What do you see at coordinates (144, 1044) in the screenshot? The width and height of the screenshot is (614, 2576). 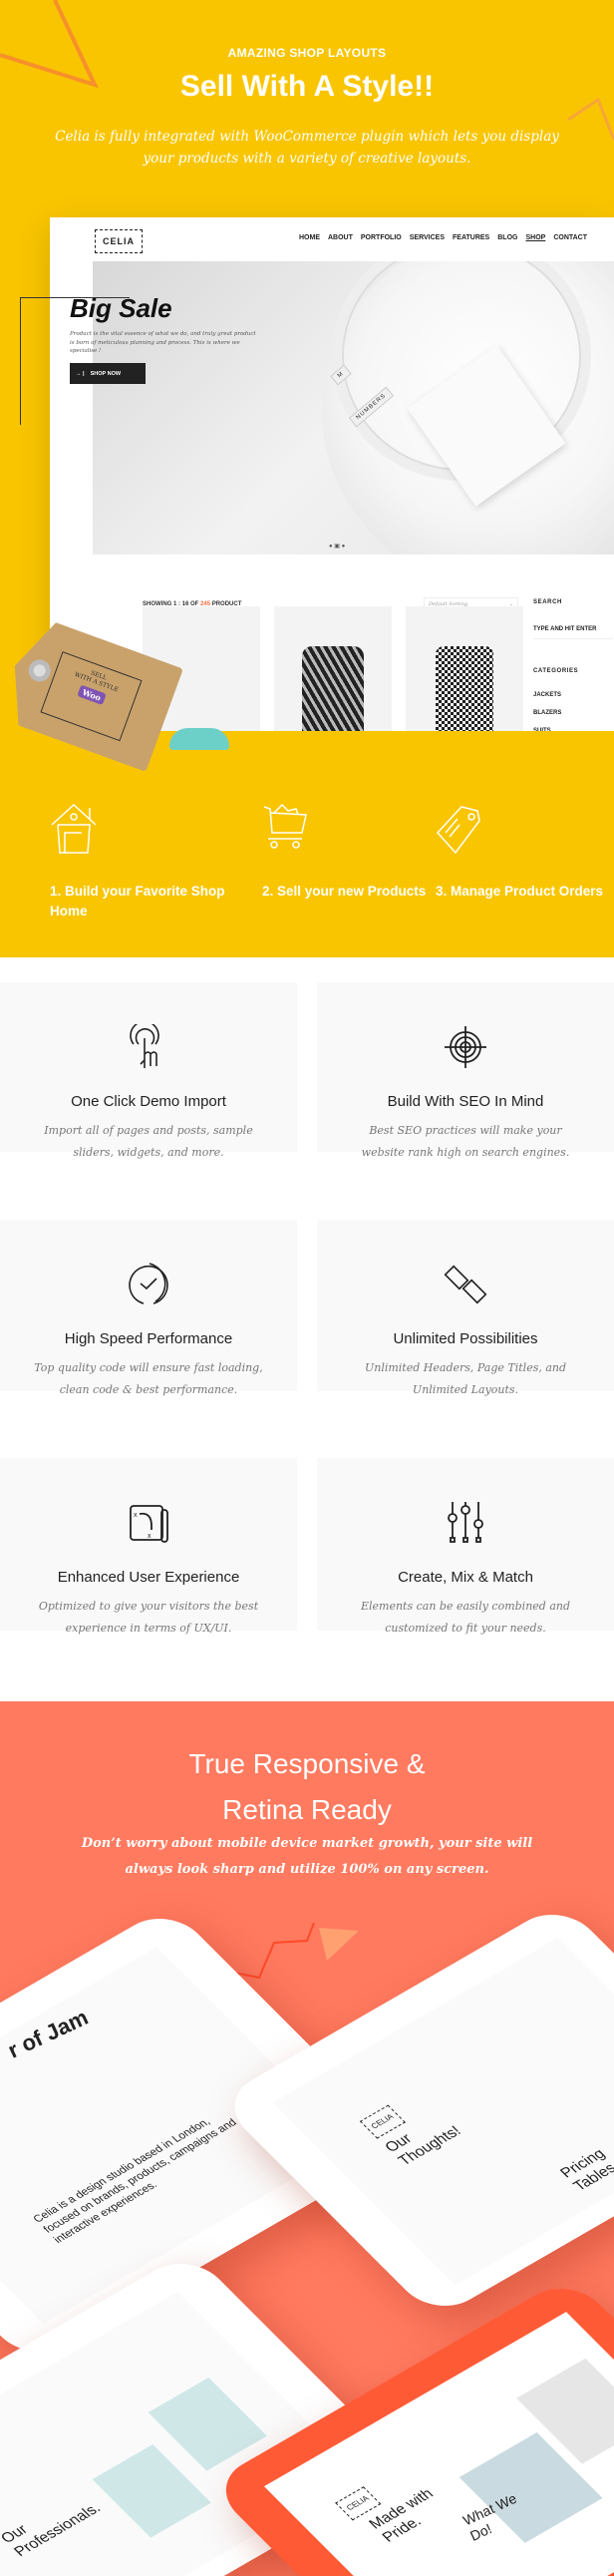 I see `tap-hand-icon` at bounding box center [144, 1044].